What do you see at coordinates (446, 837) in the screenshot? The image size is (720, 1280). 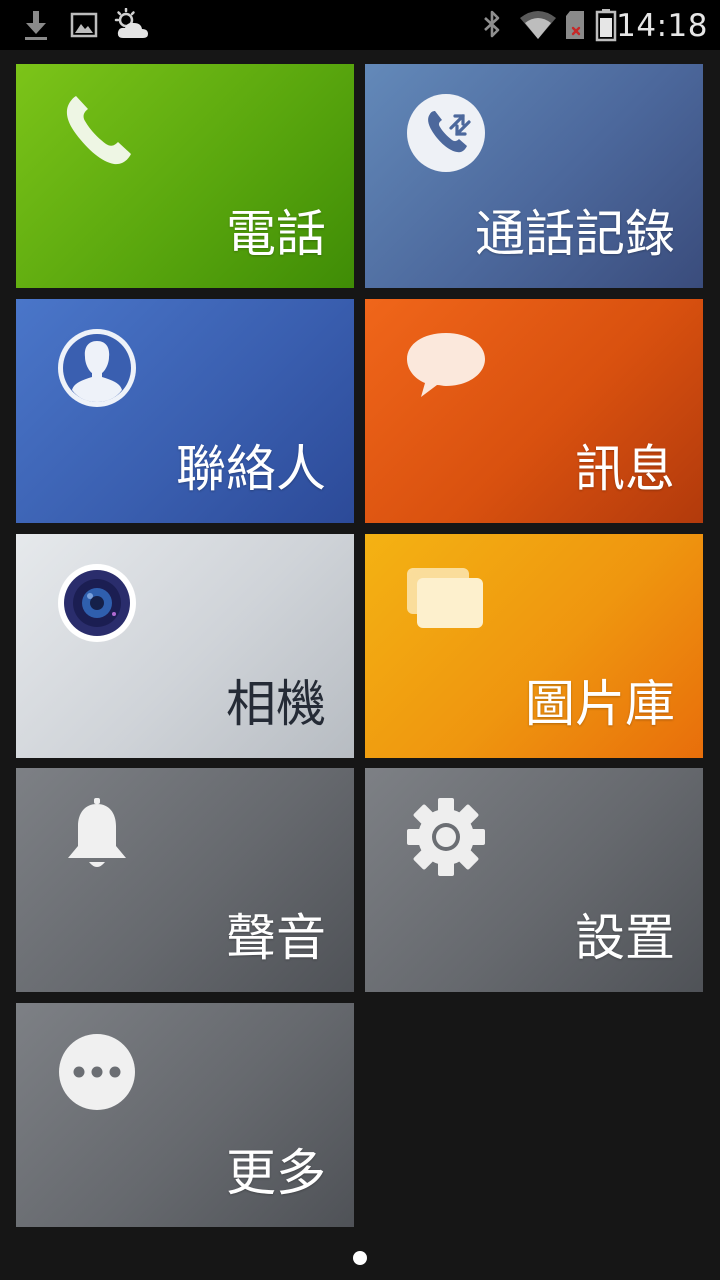 I see `gear-icon` at bounding box center [446, 837].